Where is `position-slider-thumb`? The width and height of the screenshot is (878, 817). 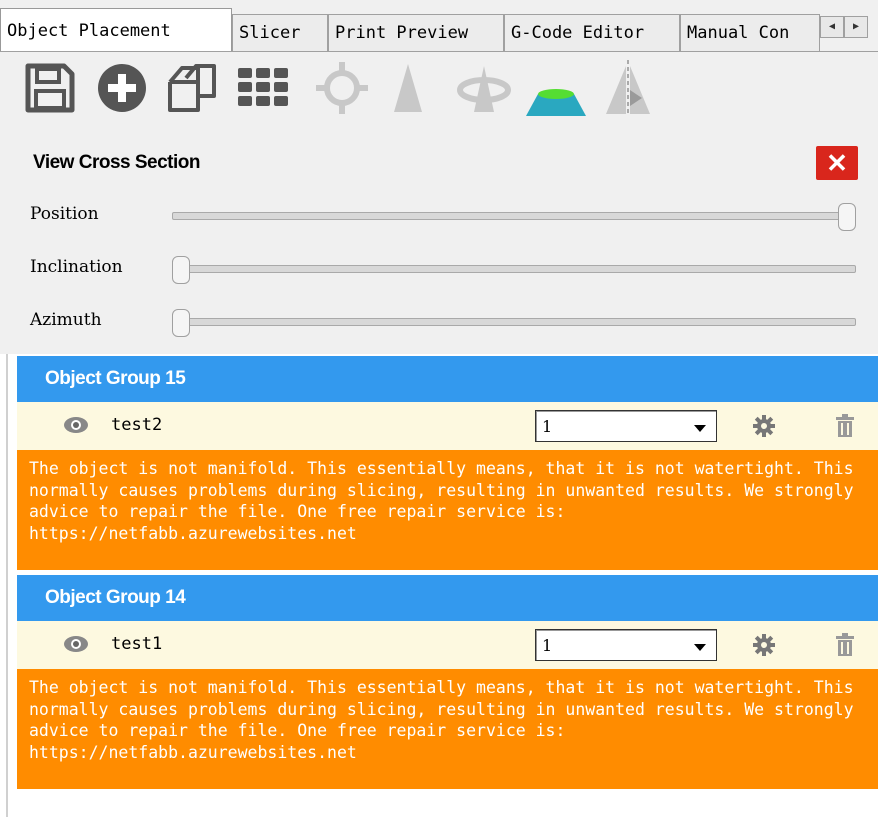 position-slider-thumb is located at coordinates (847, 217).